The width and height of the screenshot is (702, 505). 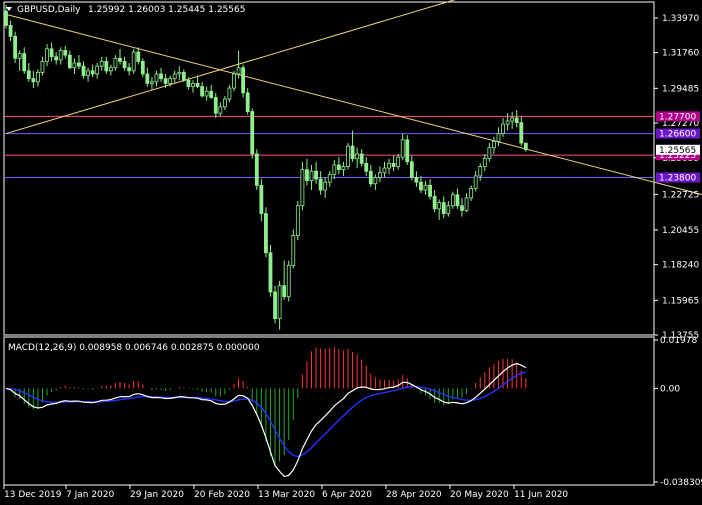 I want to click on price-tag-label: 1.27700, so click(x=677, y=117).